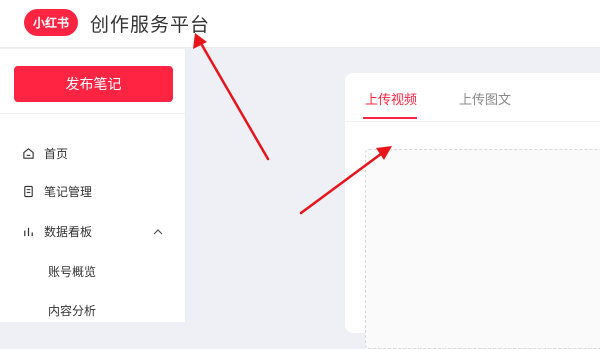  Describe the element at coordinates (28, 191) in the screenshot. I see `note-icon` at that location.